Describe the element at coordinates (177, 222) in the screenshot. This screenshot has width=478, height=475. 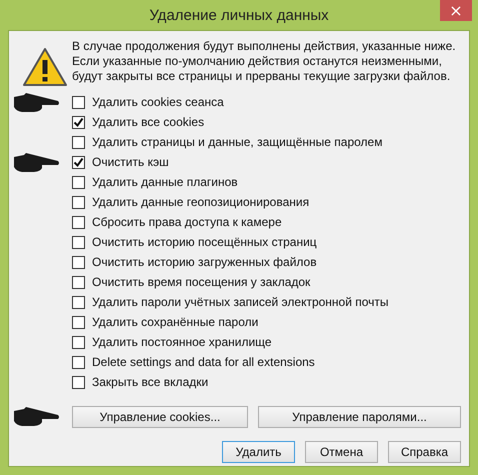
I see `option-checkbox: Сбросить права доступа к камере` at that location.